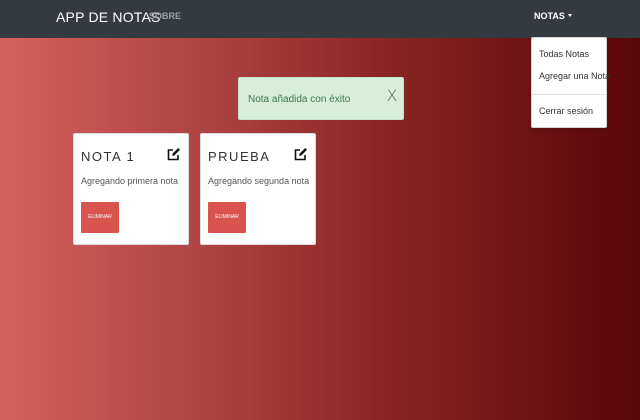  Describe the element at coordinates (320, 19) in the screenshot. I see `top-navbar: APP DE NOTAS SOBRE NOTAS` at that location.